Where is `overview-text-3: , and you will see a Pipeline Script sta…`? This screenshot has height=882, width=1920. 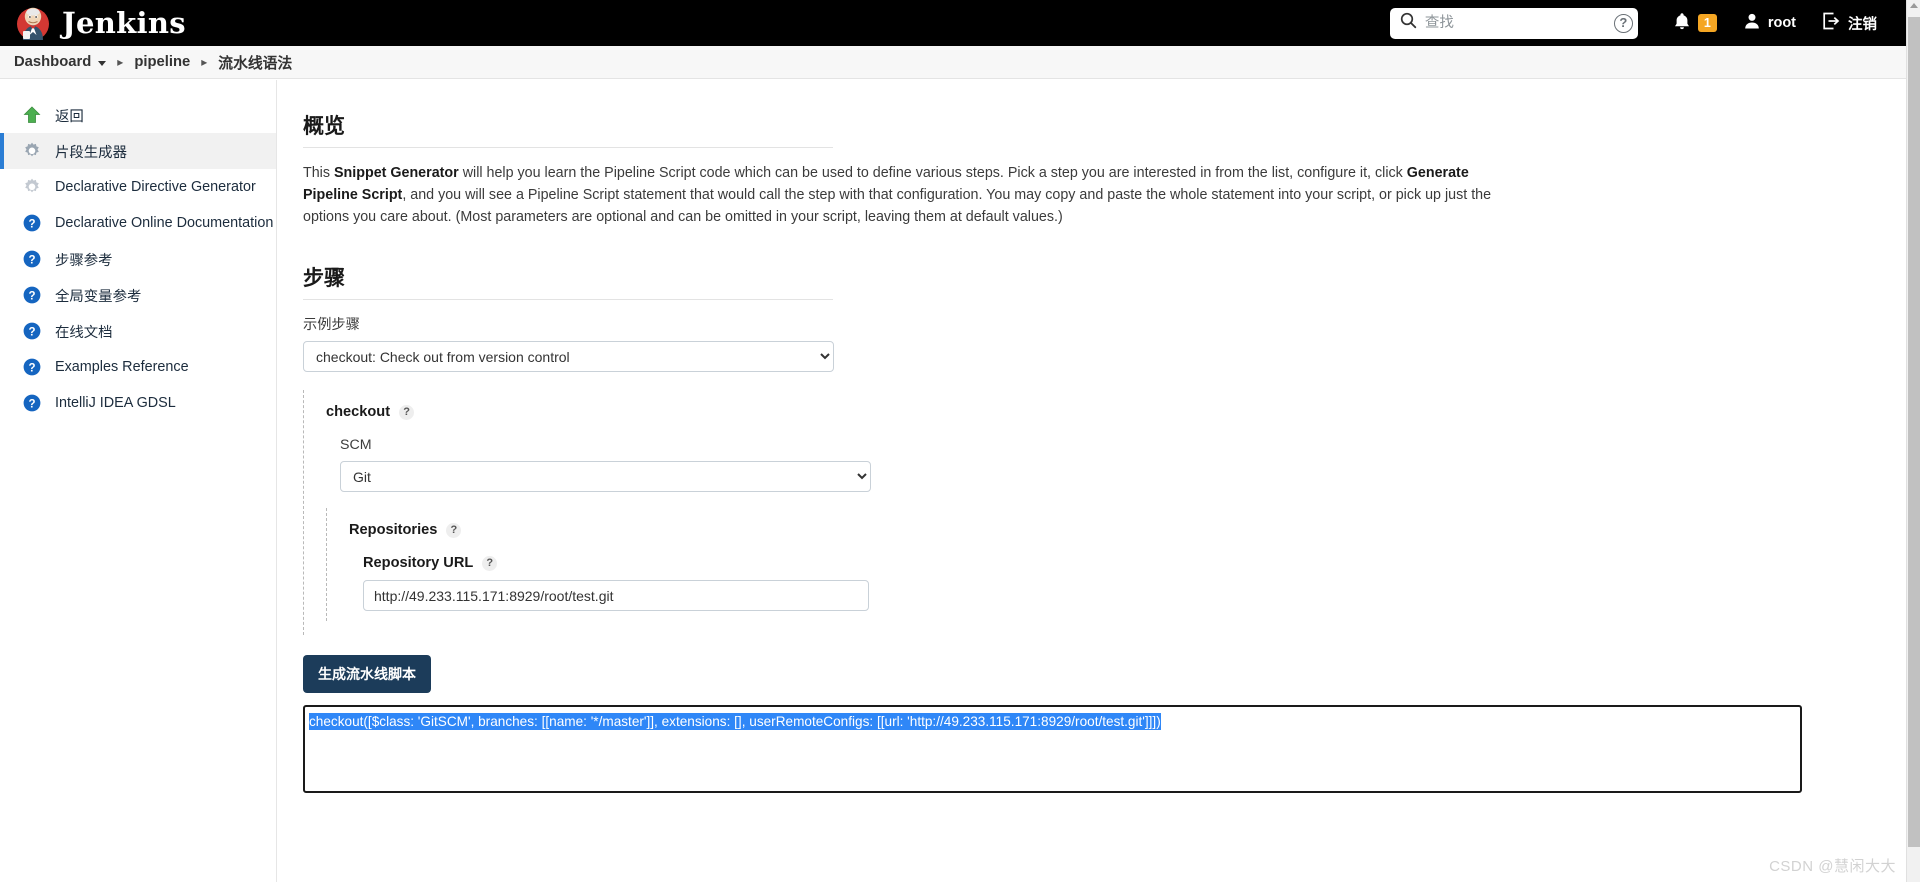 overview-text-3: , and you will see a Pipeline Script sta… is located at coordinates (897, 206).